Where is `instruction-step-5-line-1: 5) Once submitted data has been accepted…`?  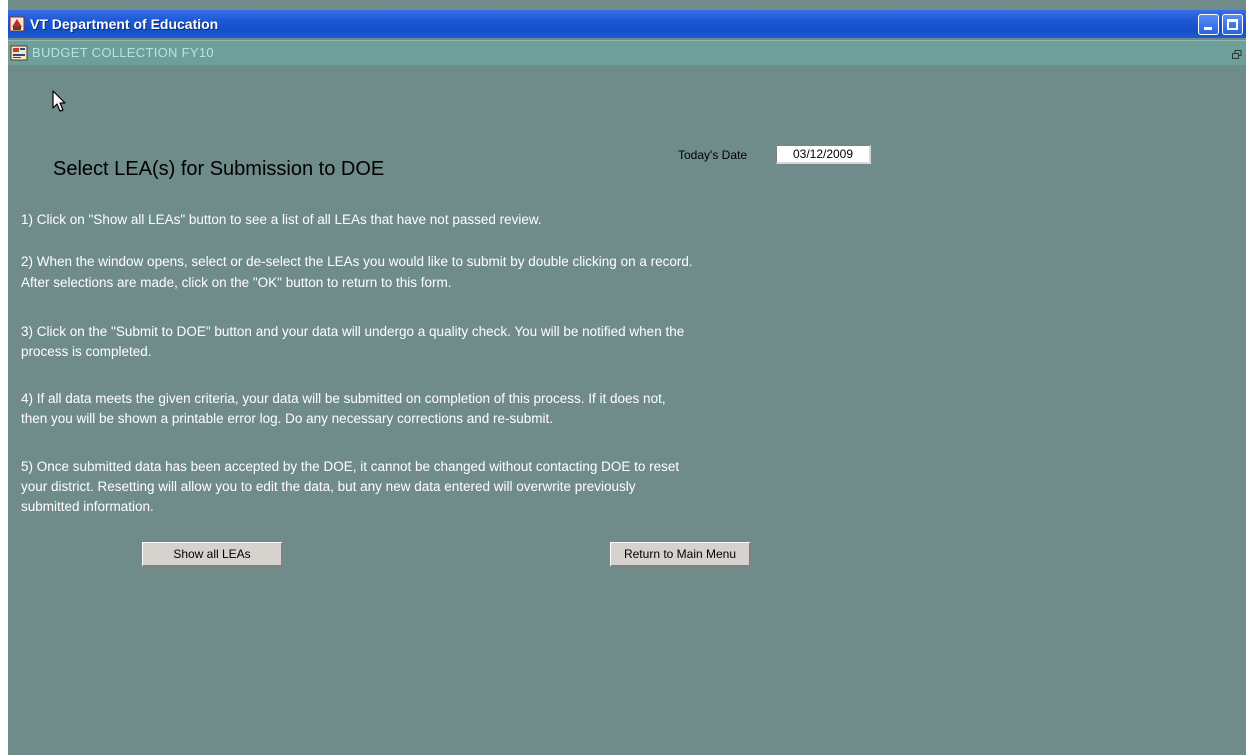
instruction-step-5-line-1: 5) Once submitted data has been accepted… is located at coordinates (350, 466).